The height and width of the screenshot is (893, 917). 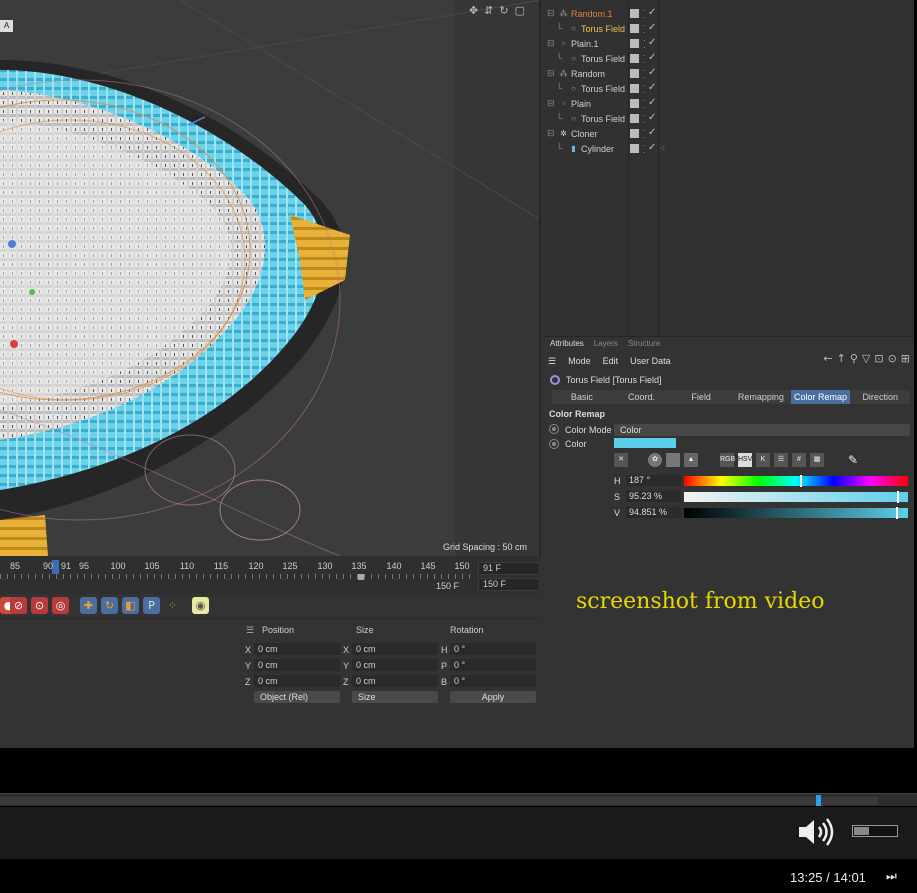 I want to click on object-row: ⊟ ▫ Plain · · ✓, so click(x=729, y=104).